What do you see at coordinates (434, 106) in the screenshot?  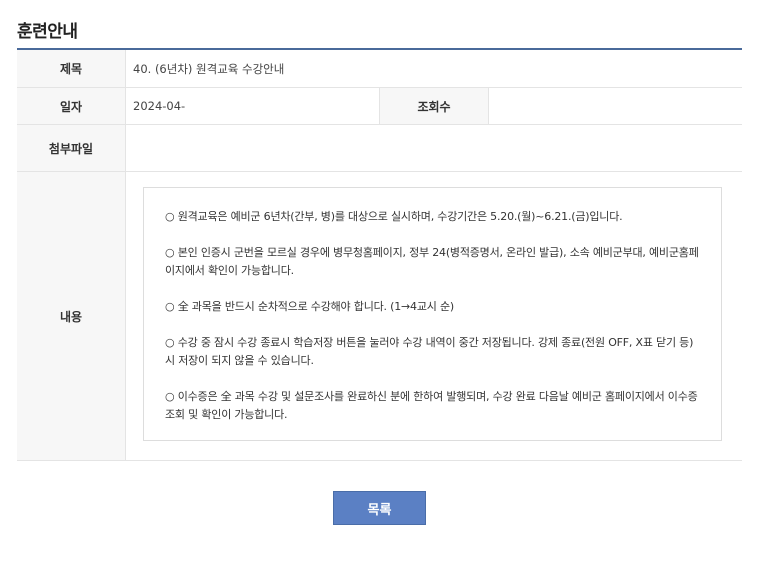 I see `views-label: 조회수` at bounding box center [434, 106].